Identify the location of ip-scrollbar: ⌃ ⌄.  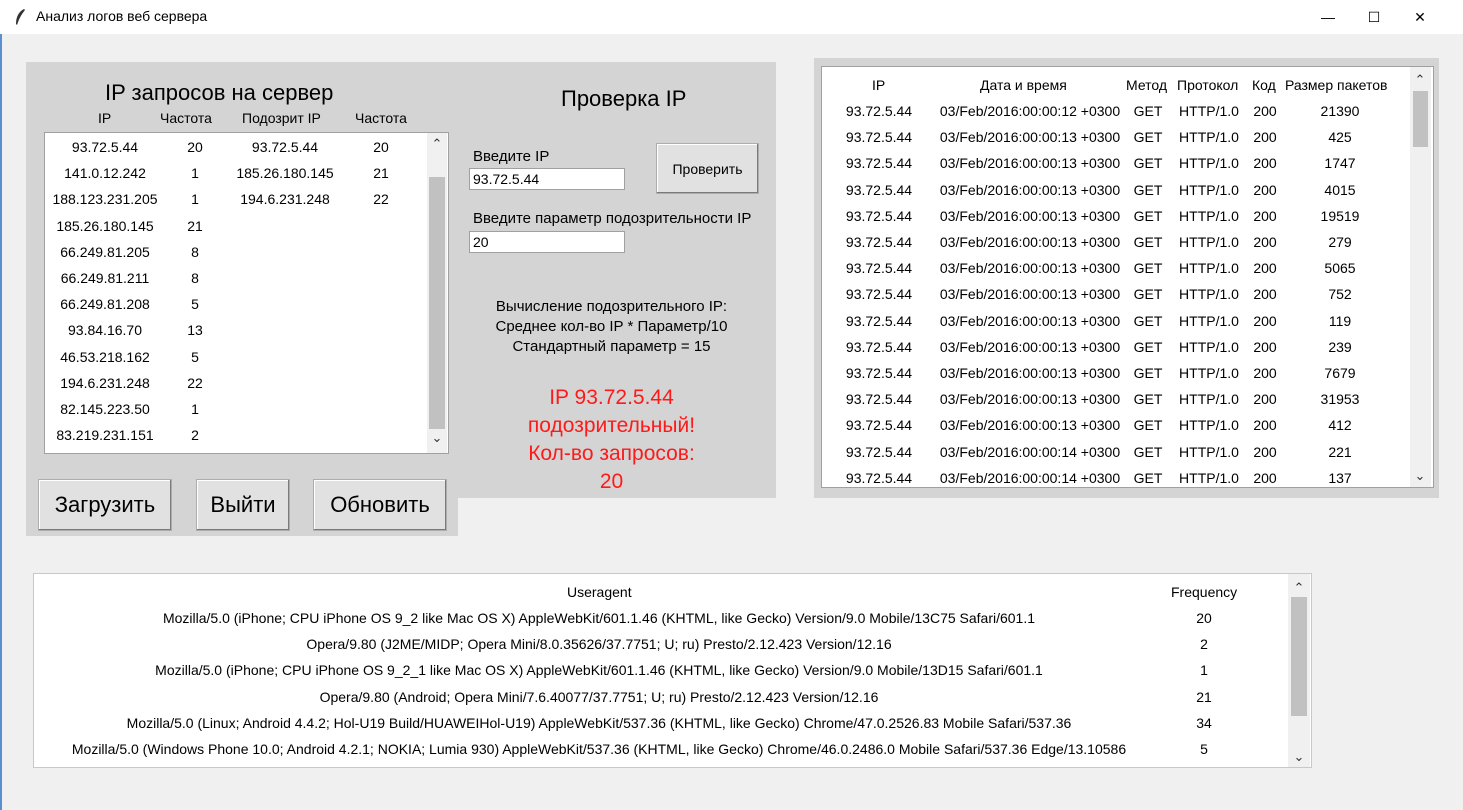
(437, 293).